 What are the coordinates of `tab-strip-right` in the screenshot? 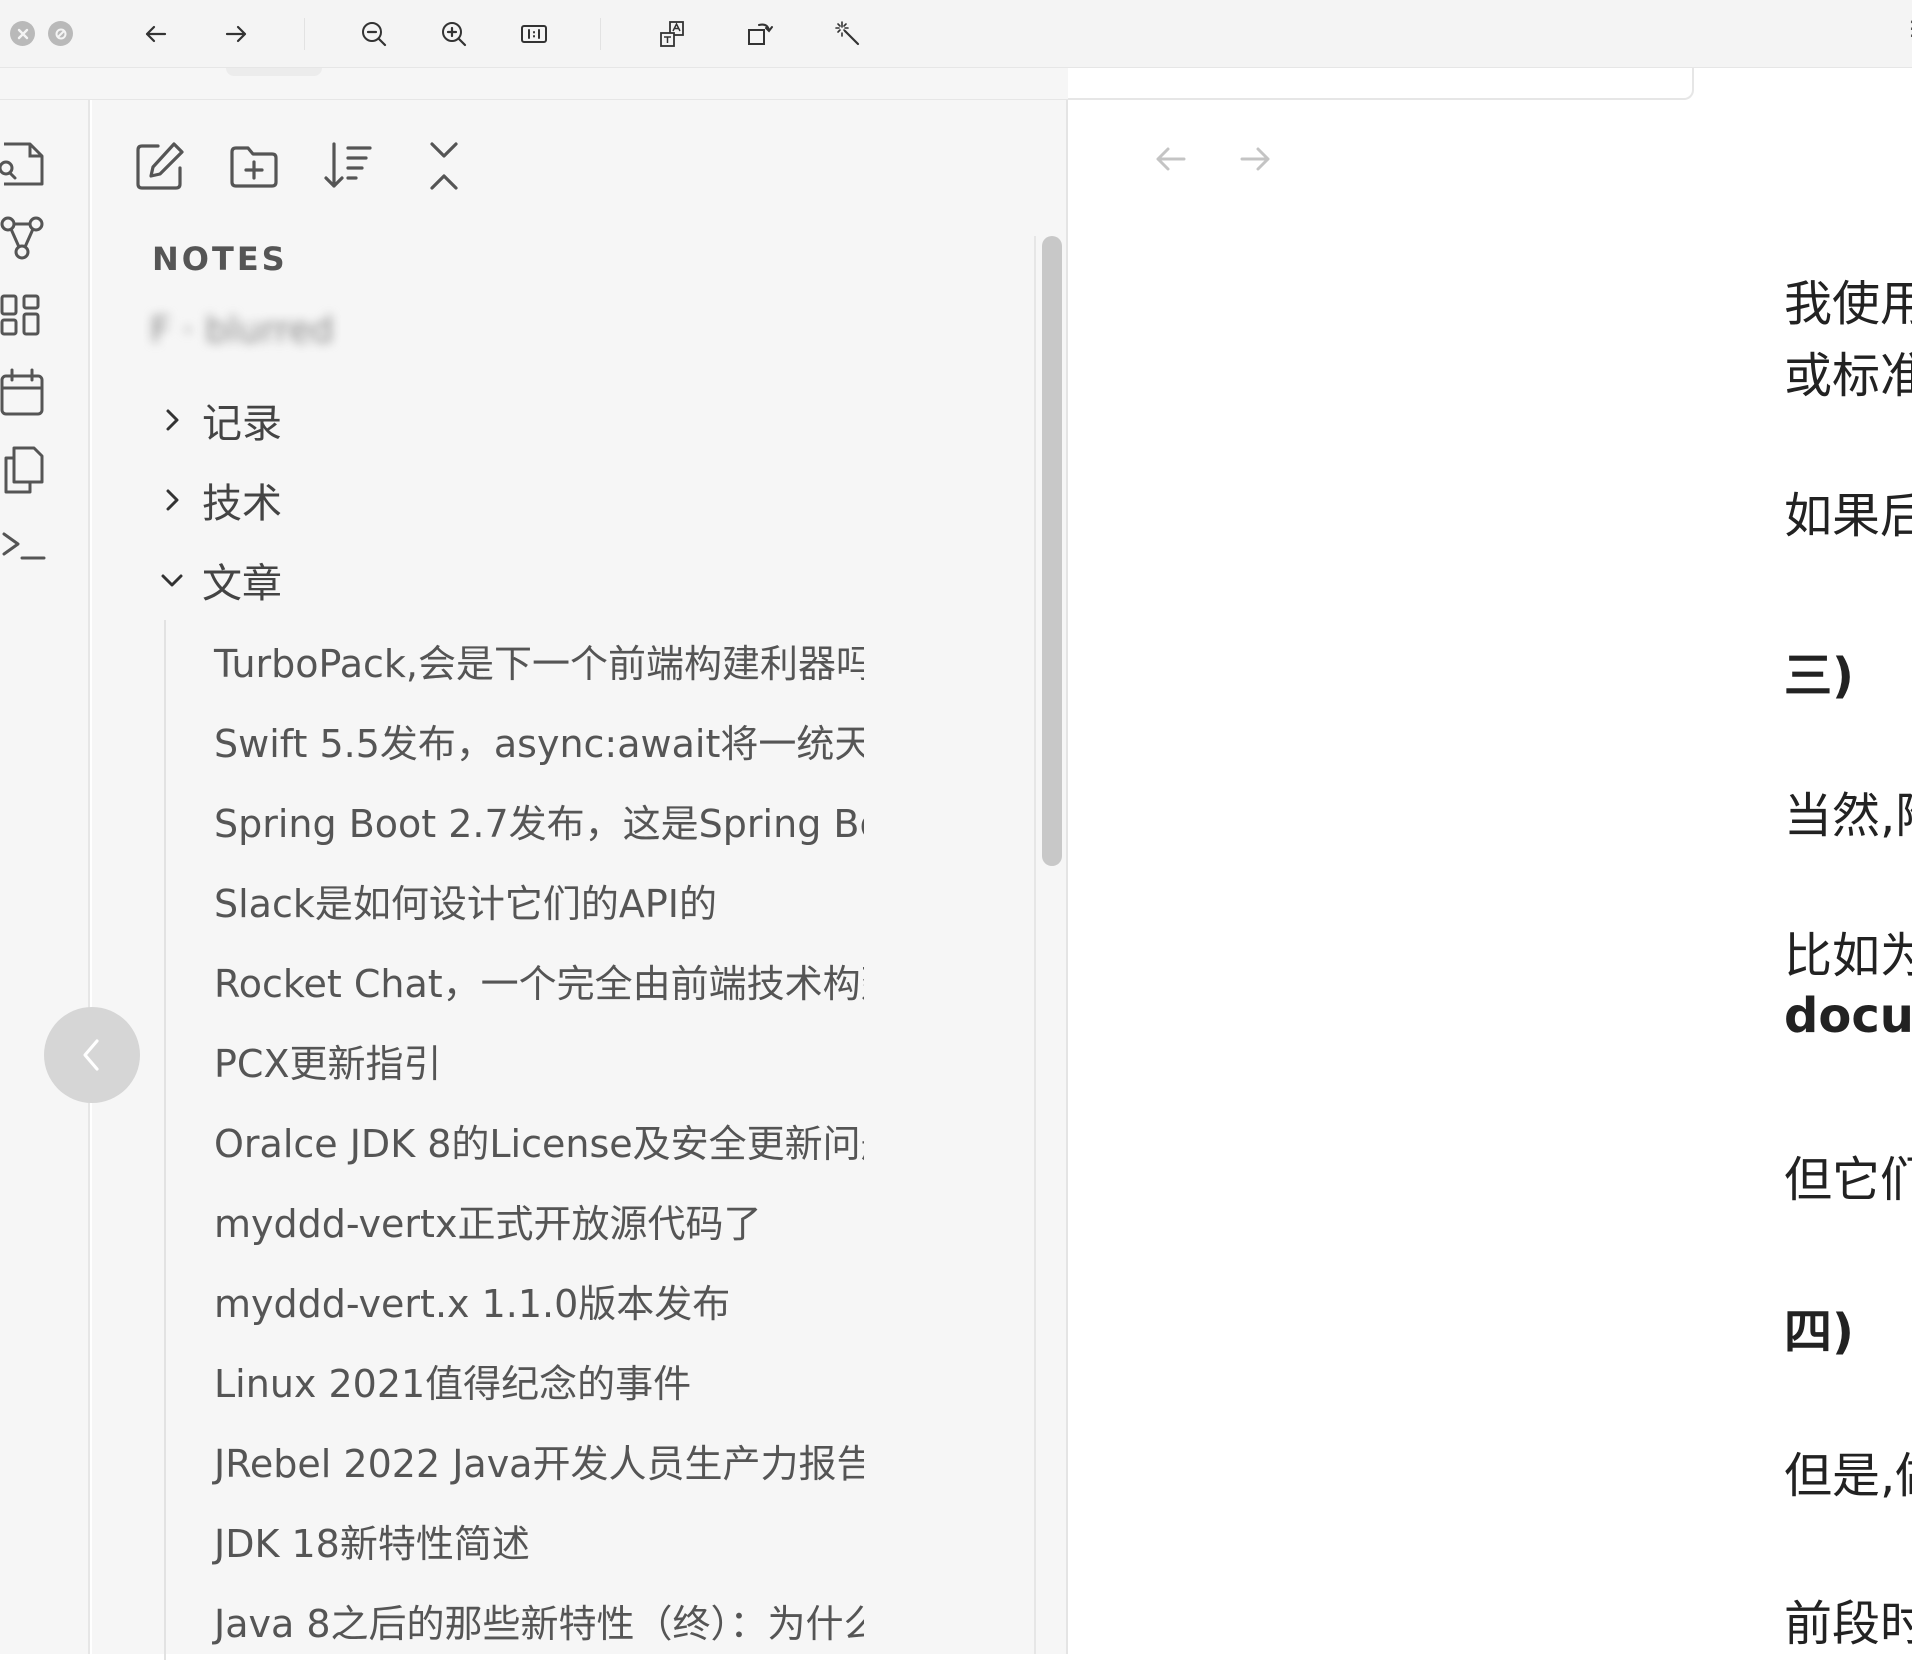 It's located at (1381, 84).